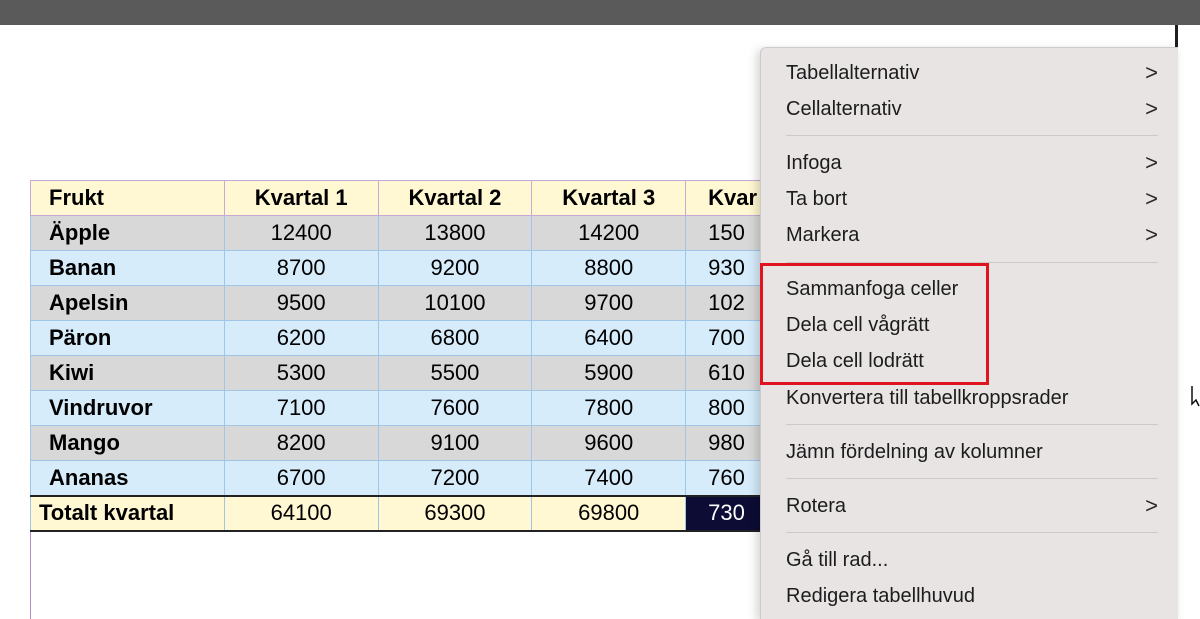 This screenshot has height=619, width=1200. What do you see at coordinates (823, 235) in the screenshot?
I see `menu-item-label: Markera` at bounding box center [823, 235].